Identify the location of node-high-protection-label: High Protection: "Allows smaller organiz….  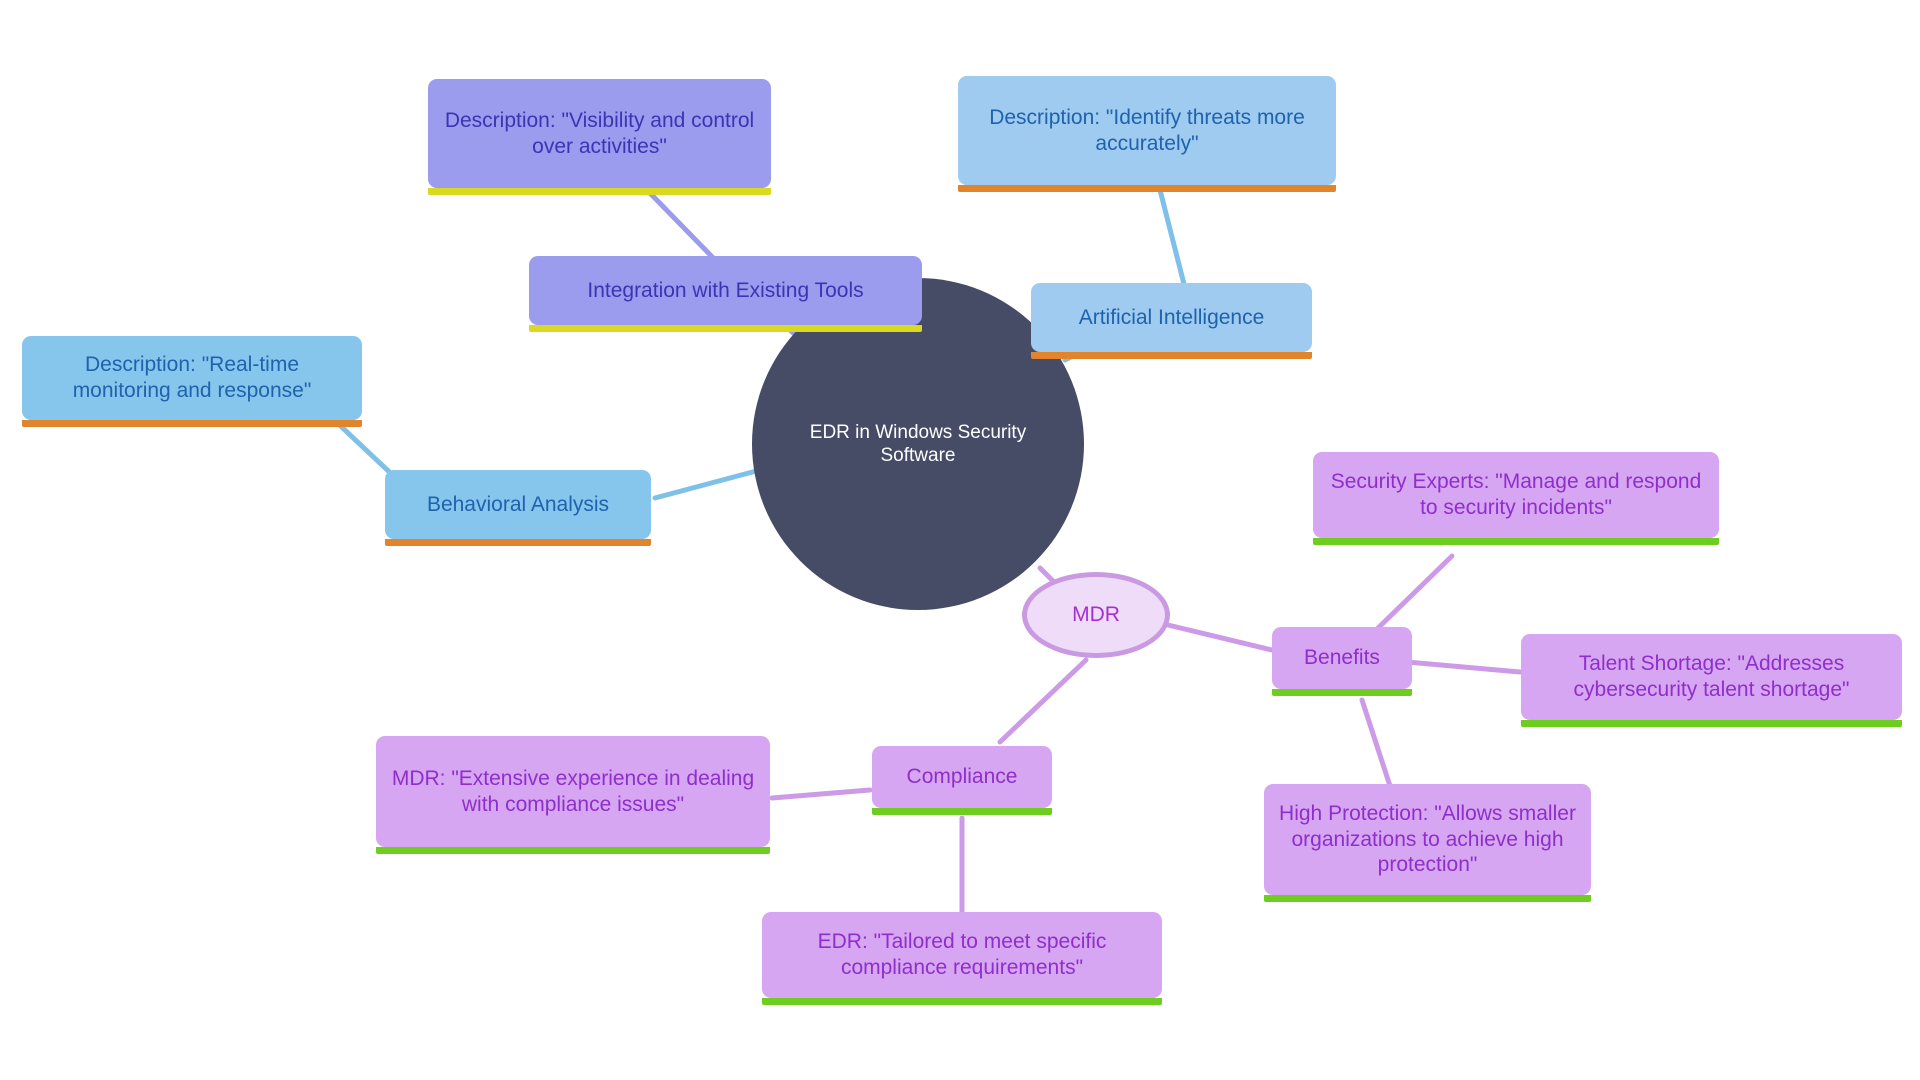
(1427, 839).